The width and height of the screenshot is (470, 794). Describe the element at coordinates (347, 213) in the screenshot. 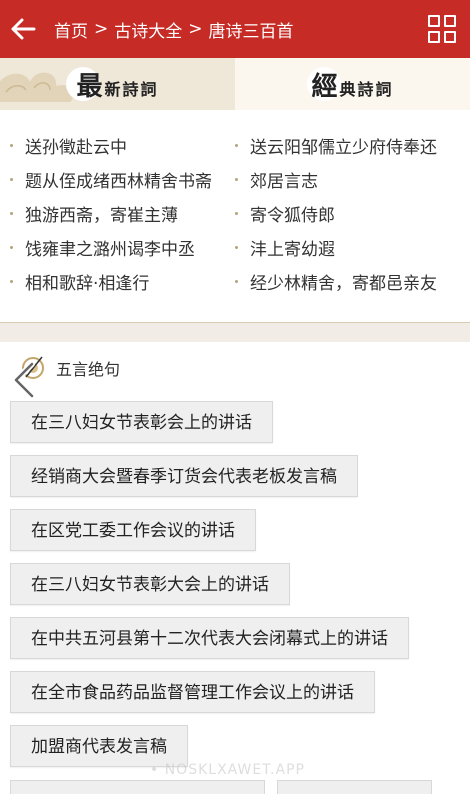

I see `poem-link: 寄令狐侍郎` at that location.